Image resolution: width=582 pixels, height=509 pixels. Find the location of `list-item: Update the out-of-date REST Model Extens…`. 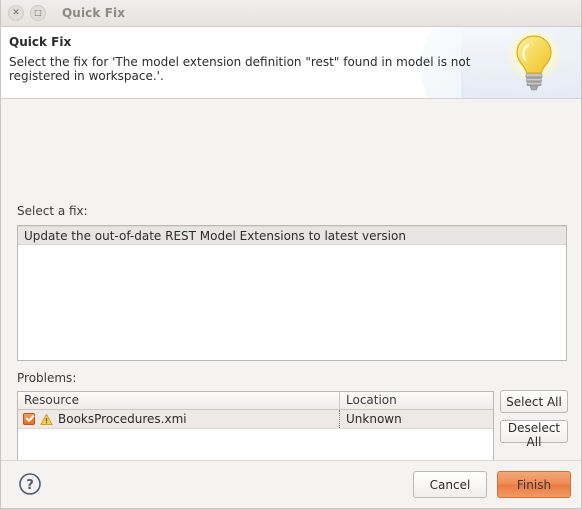

list-item: Update the out-of-date REST Model Extens… is located at coordinates (292, 235).